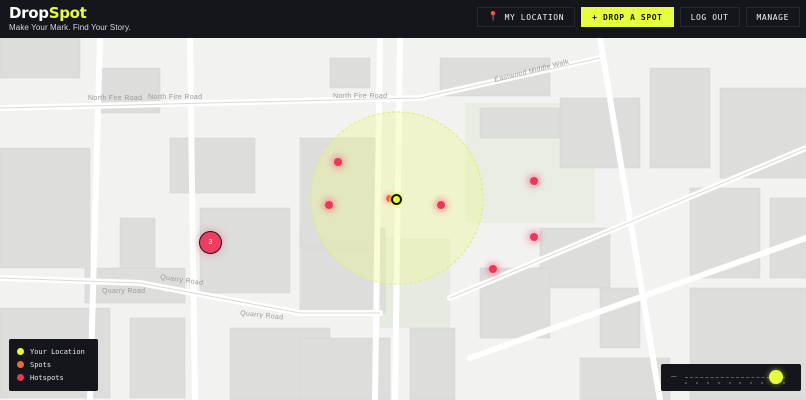  What do you see at coordinates (709, 17) in the screenshot?
I see `logout-button: LOG OUT` at bounding box center [709, 17].